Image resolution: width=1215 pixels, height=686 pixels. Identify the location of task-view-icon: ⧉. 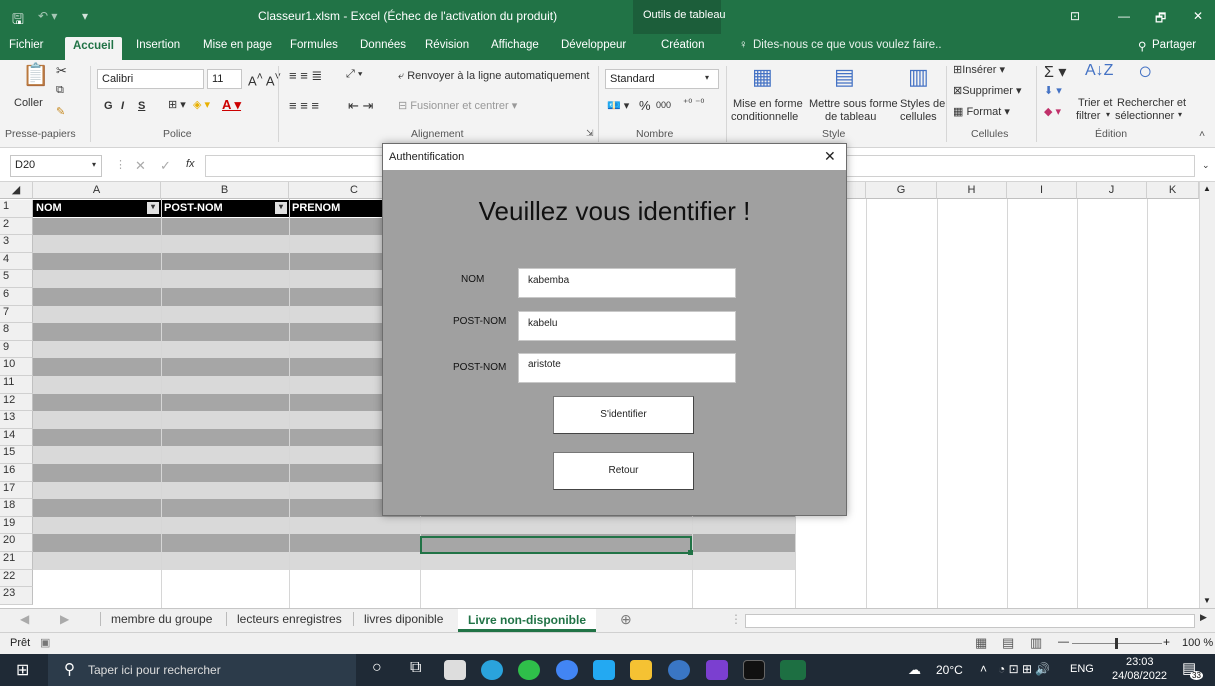
(415, 668).